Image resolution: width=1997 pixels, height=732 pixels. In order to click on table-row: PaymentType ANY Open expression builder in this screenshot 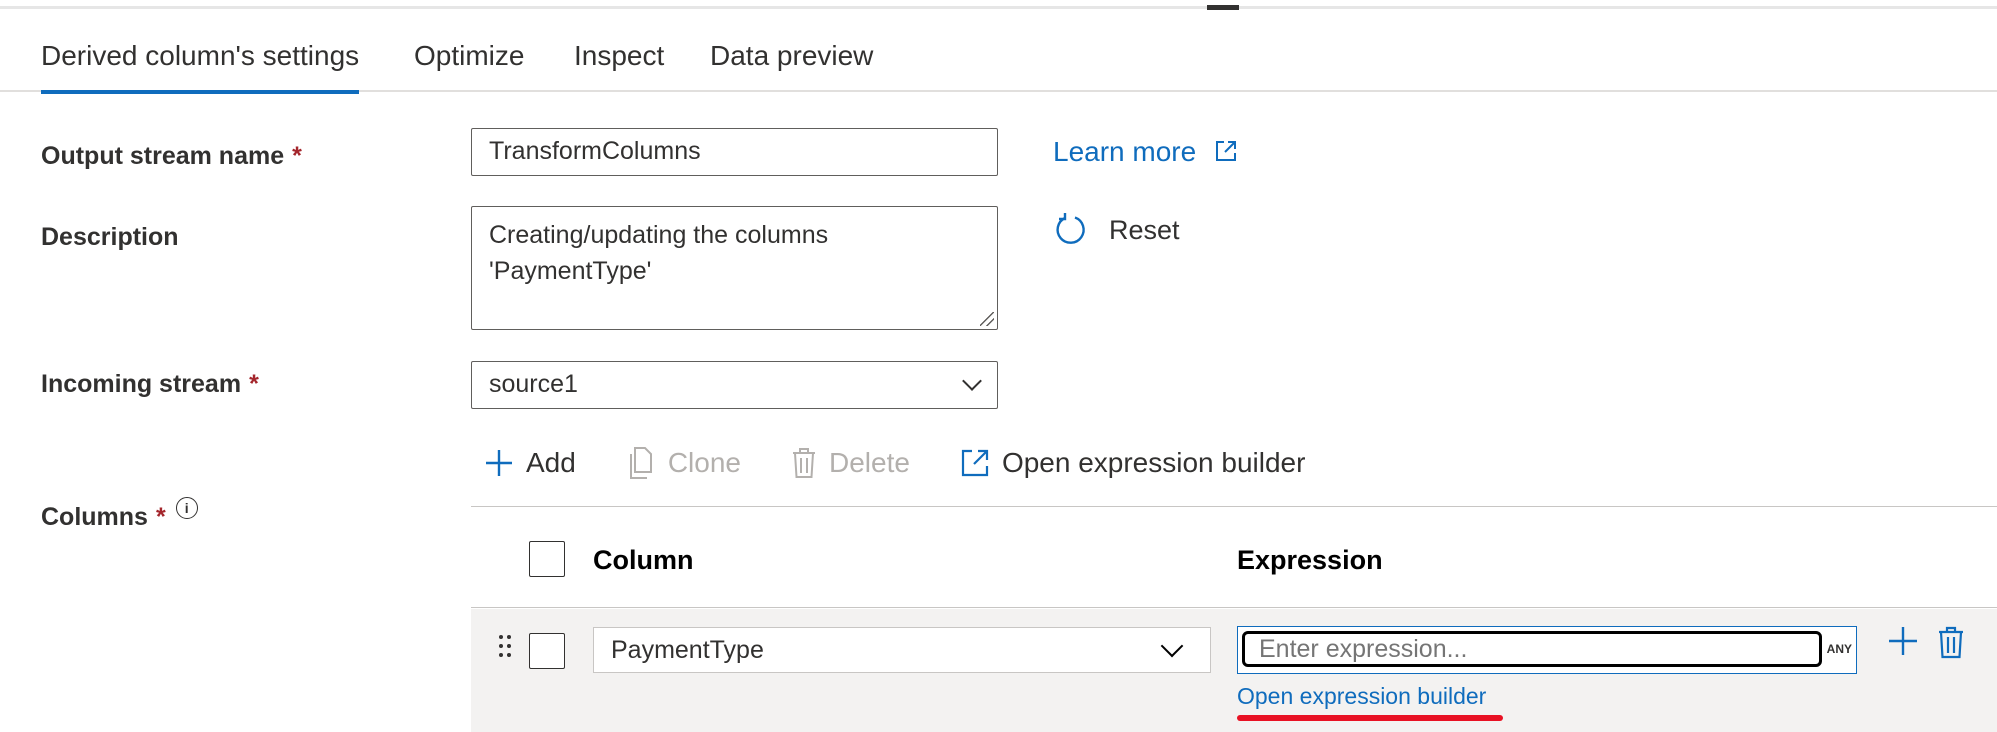, I will do `click(1234, 670)`.